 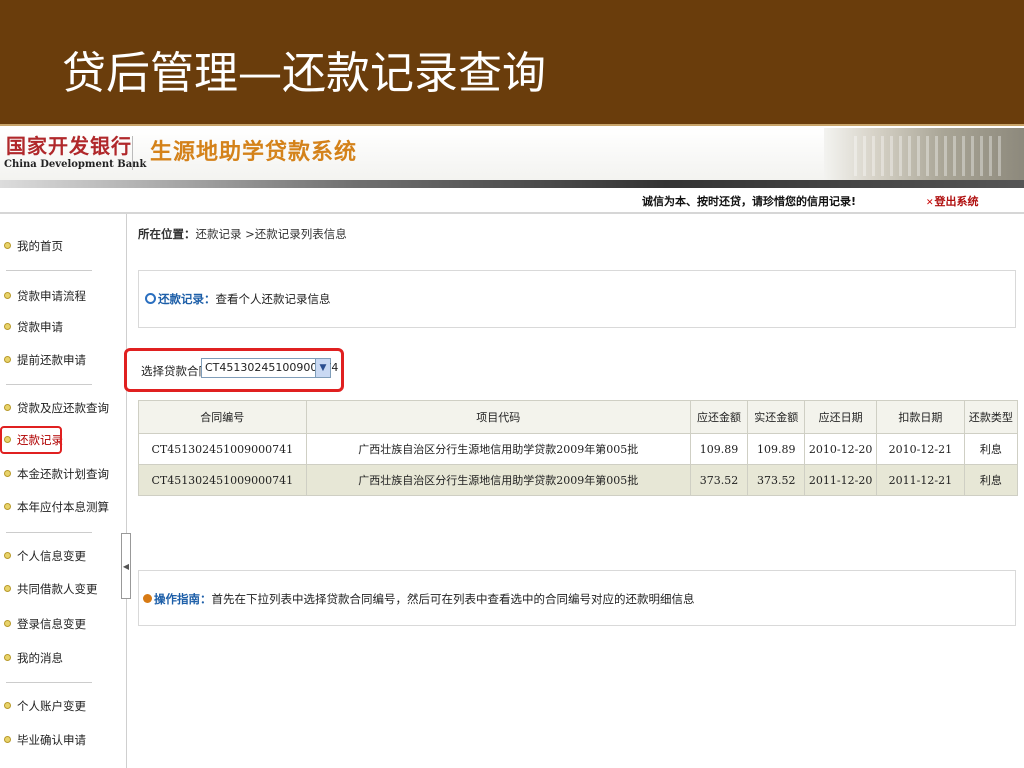 I want to click on sidebar-item-interest-calc: 本年应付本息测算, so click(x=56, y=507).